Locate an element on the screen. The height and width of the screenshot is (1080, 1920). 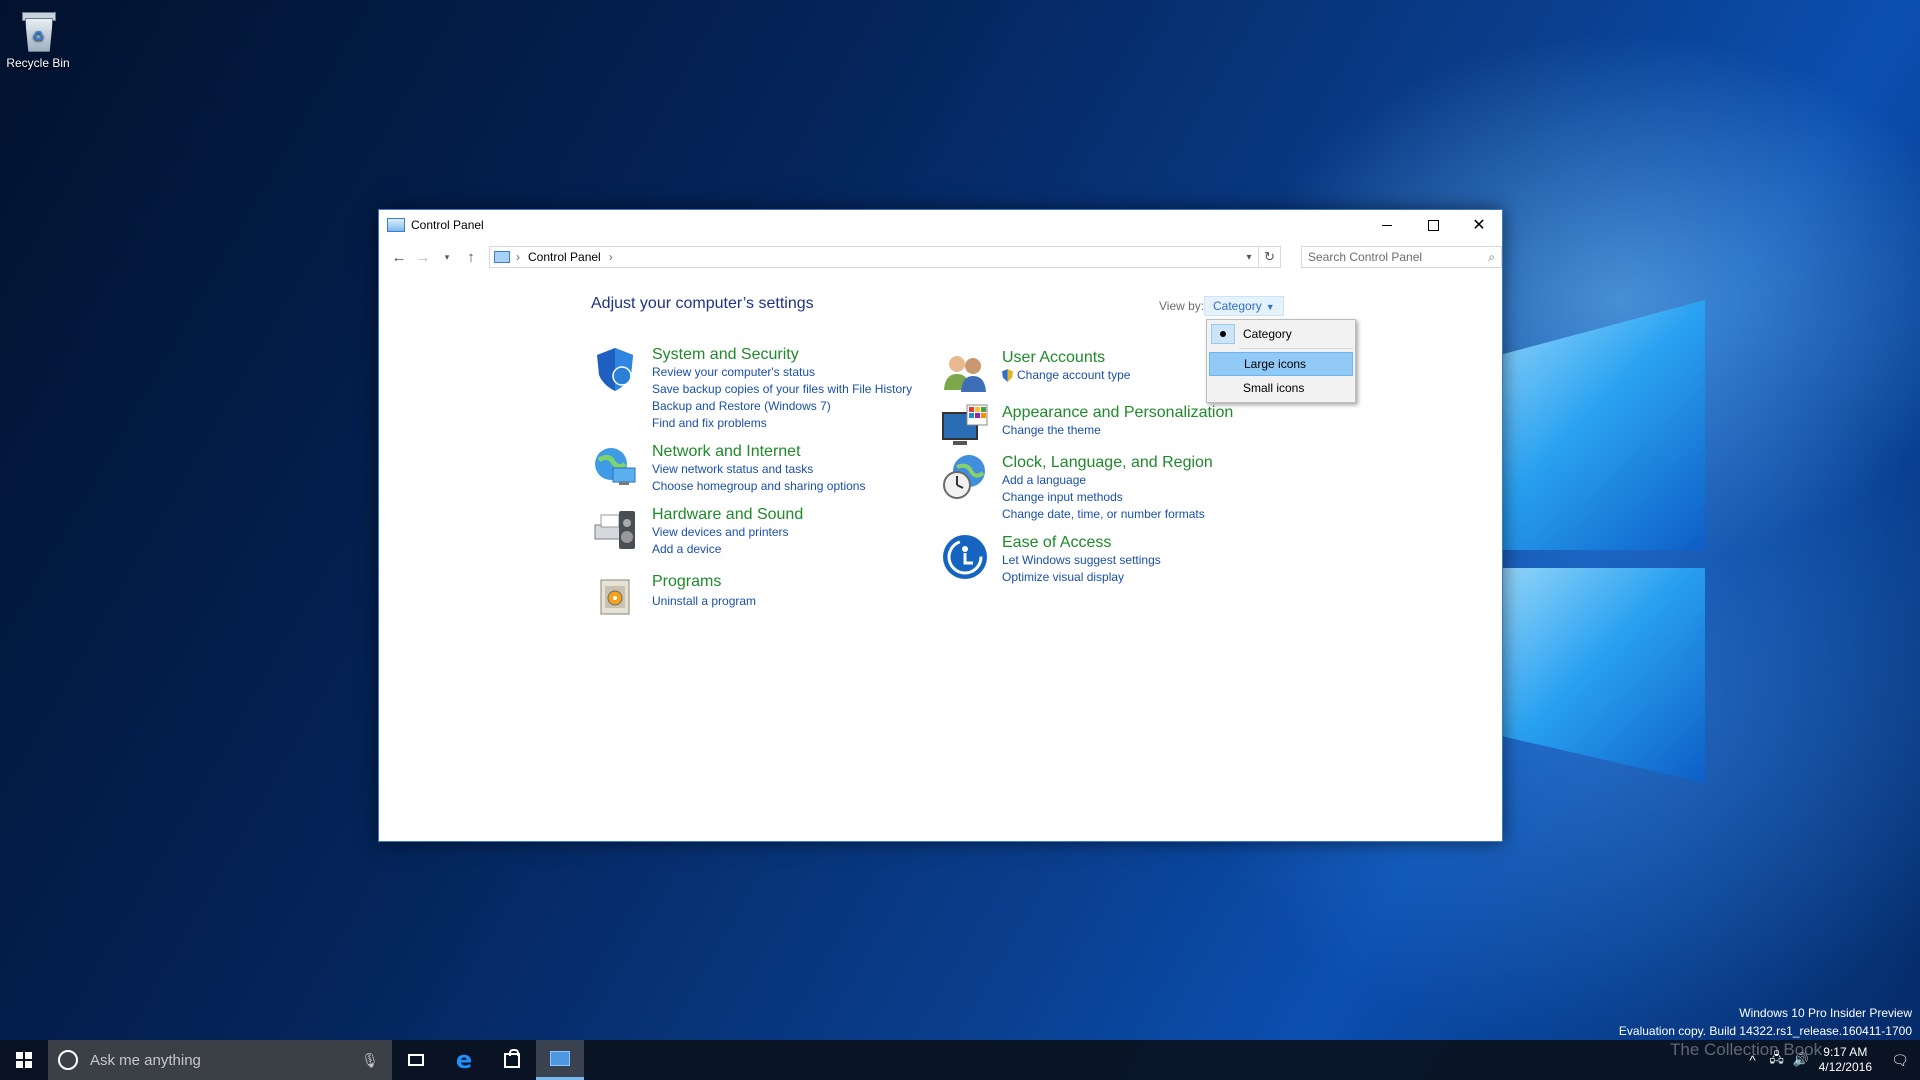
forward-arrow-icon: → is located at coordinates (423, 257).